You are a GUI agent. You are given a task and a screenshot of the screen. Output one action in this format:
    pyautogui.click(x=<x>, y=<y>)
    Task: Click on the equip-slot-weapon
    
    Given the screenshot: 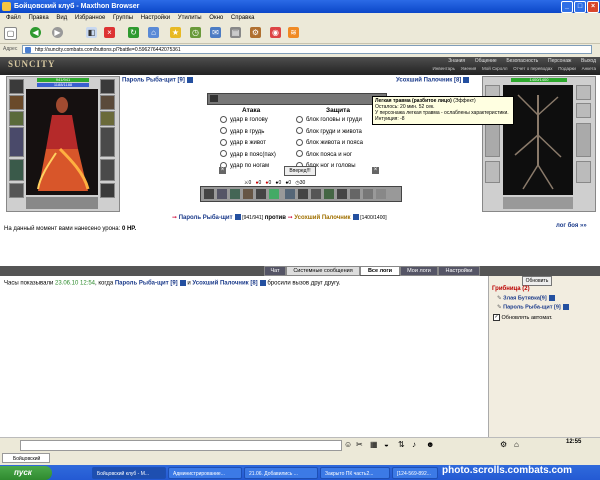 What is the action you would take?
    pyautogui.click(x=16, y=142)
    